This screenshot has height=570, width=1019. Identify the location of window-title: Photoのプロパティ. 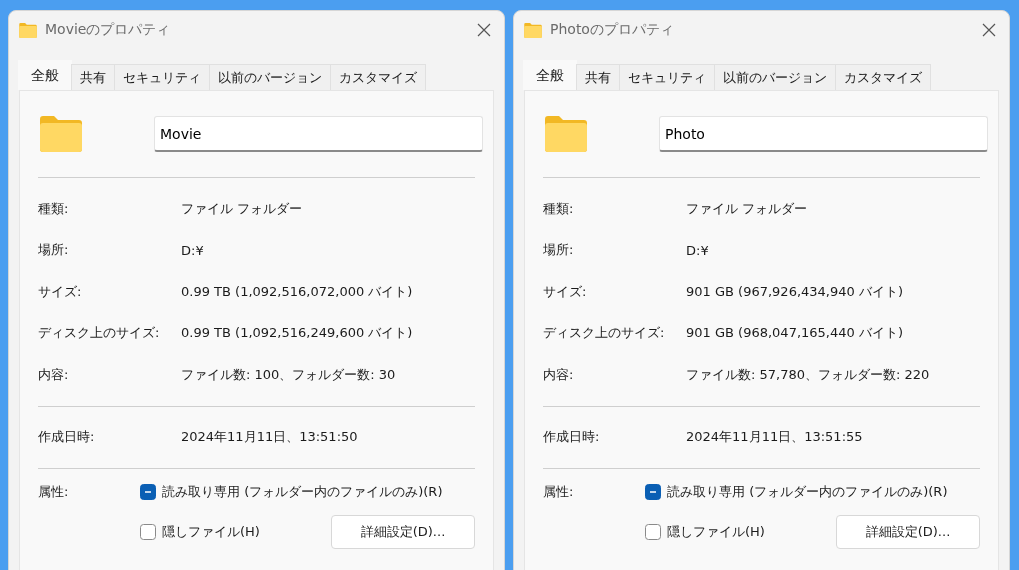
(612, 30).